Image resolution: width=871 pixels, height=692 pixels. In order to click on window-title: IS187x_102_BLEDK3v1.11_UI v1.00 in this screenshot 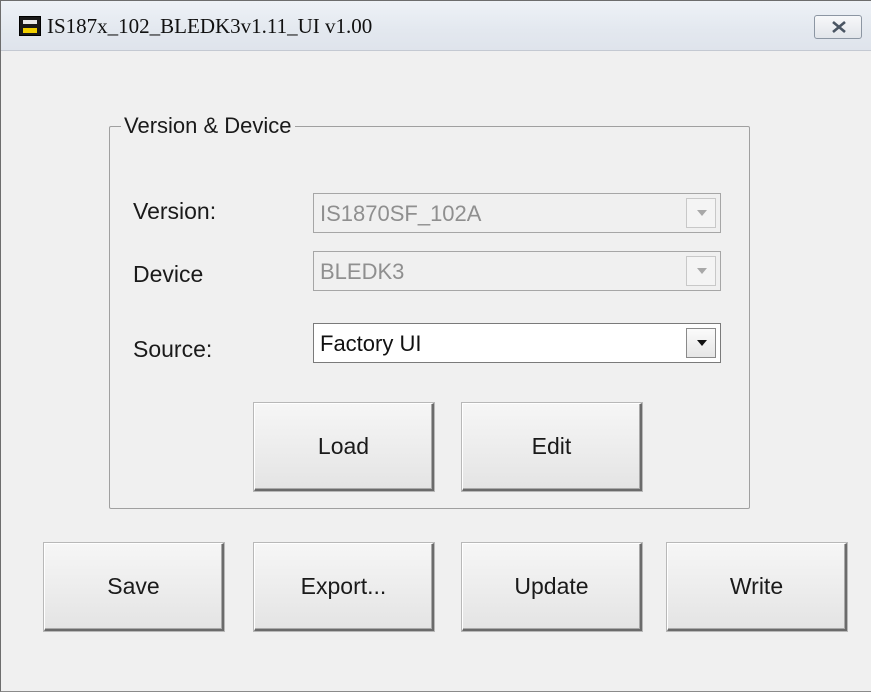, I will do `click(210, 26)`.